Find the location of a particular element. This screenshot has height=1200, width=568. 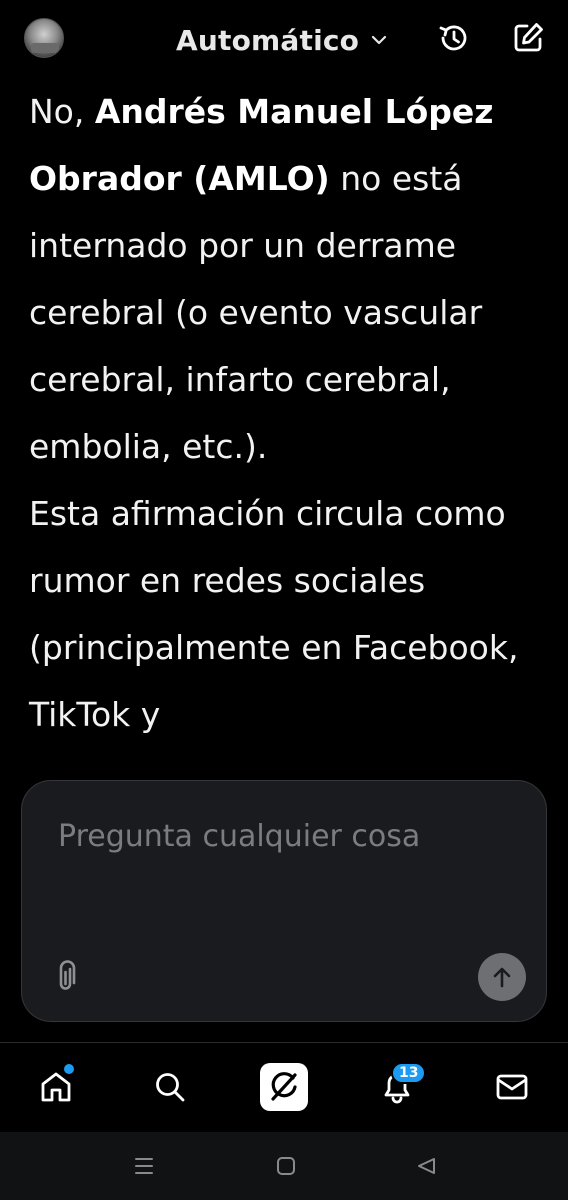

system-back-button is located at coordinates (426, 1166).